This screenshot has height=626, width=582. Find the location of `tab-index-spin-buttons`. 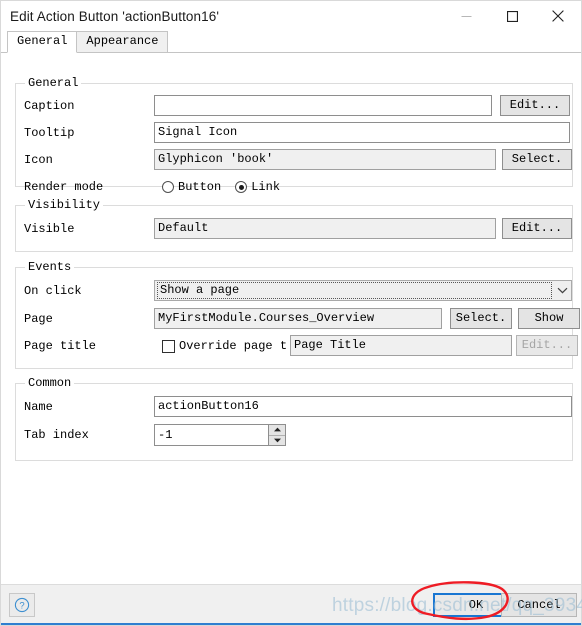

tab-index-spin-buttons is located at coordinates (276, 435).